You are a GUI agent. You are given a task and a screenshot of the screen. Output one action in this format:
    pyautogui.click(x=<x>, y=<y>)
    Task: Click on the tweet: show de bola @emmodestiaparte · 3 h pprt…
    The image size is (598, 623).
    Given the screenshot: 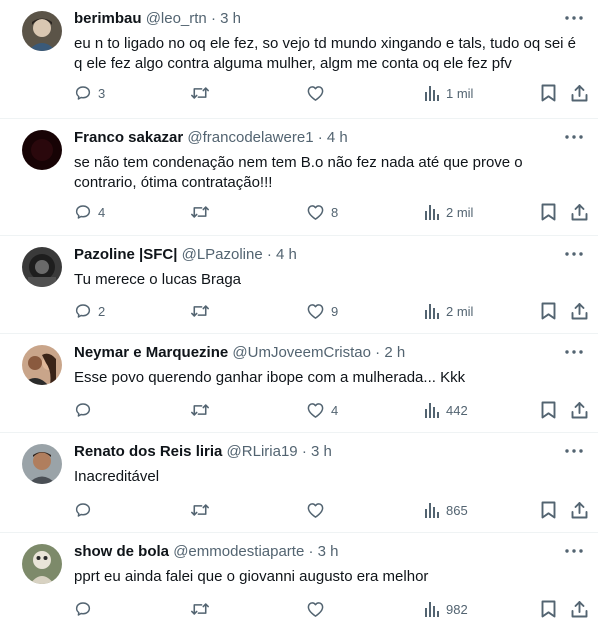 What is the action you would take?
    pyautogui.click(x=299, y=578)
    